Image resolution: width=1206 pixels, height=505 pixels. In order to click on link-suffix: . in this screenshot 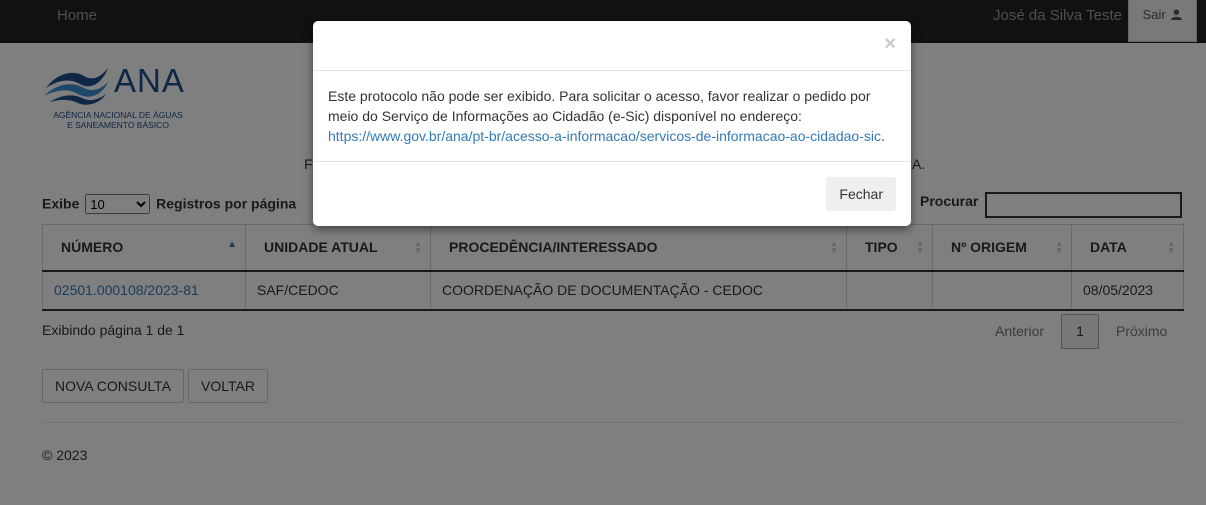, I will do `click(882, 136)`.